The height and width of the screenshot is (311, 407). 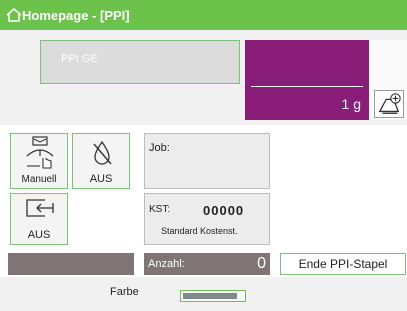 I want to click on kst-value: 00000, so click(x=224, y=210).